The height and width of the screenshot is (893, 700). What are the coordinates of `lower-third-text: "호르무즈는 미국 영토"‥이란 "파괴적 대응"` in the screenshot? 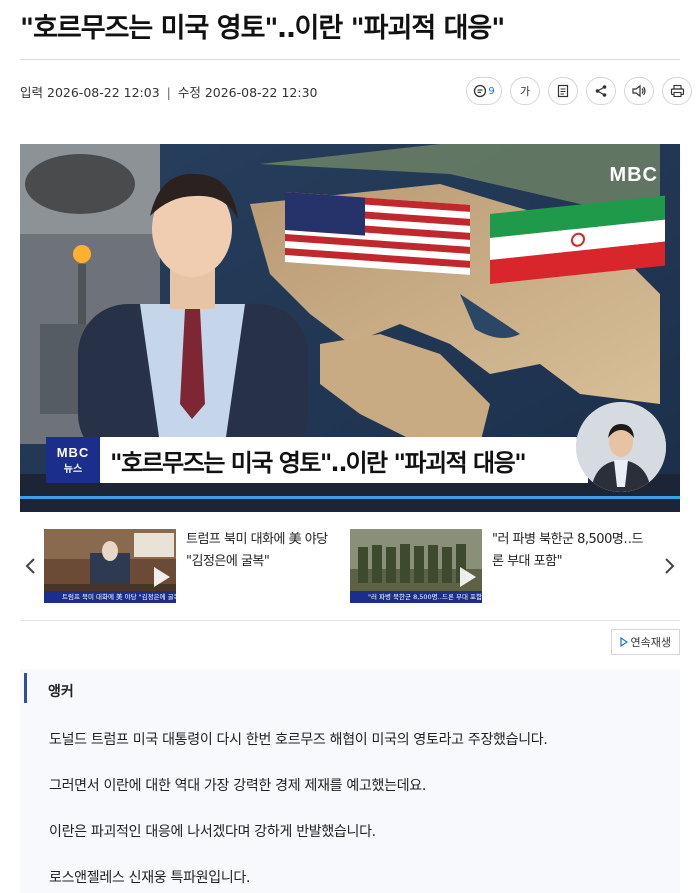 It's located at (318, 462).